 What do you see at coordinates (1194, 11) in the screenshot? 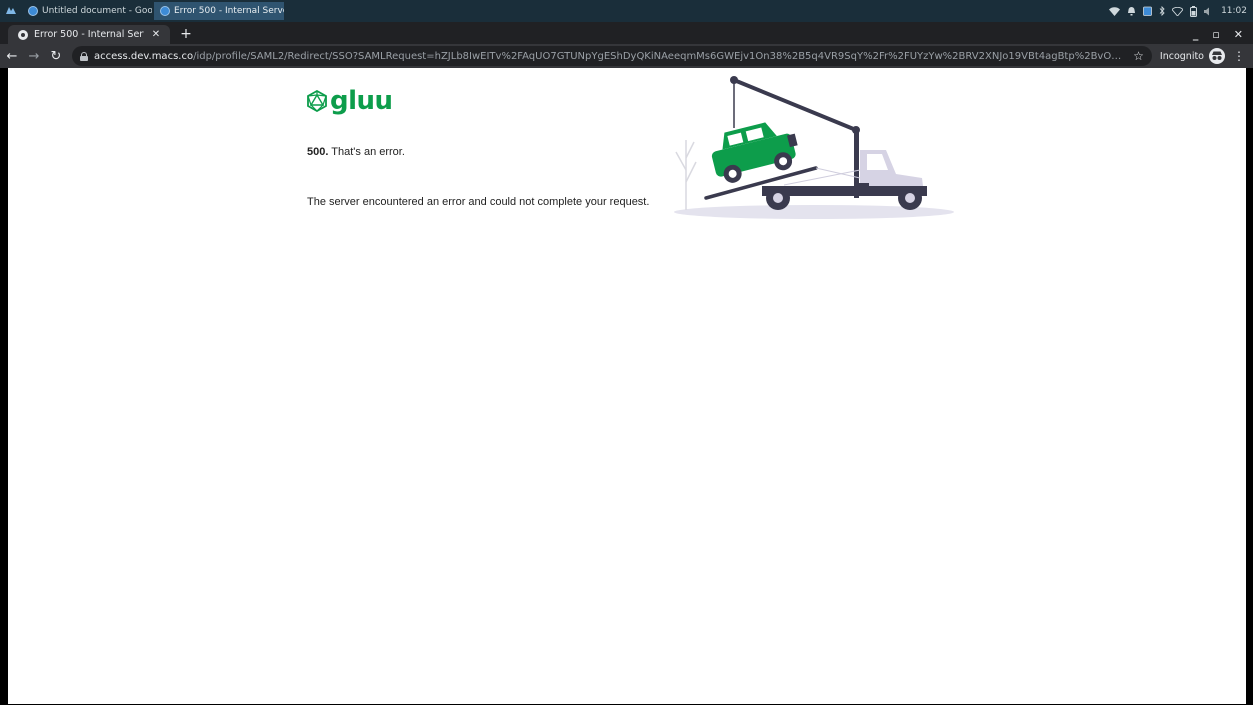
I see `battery-icon` at bounding box center [1194, 11].